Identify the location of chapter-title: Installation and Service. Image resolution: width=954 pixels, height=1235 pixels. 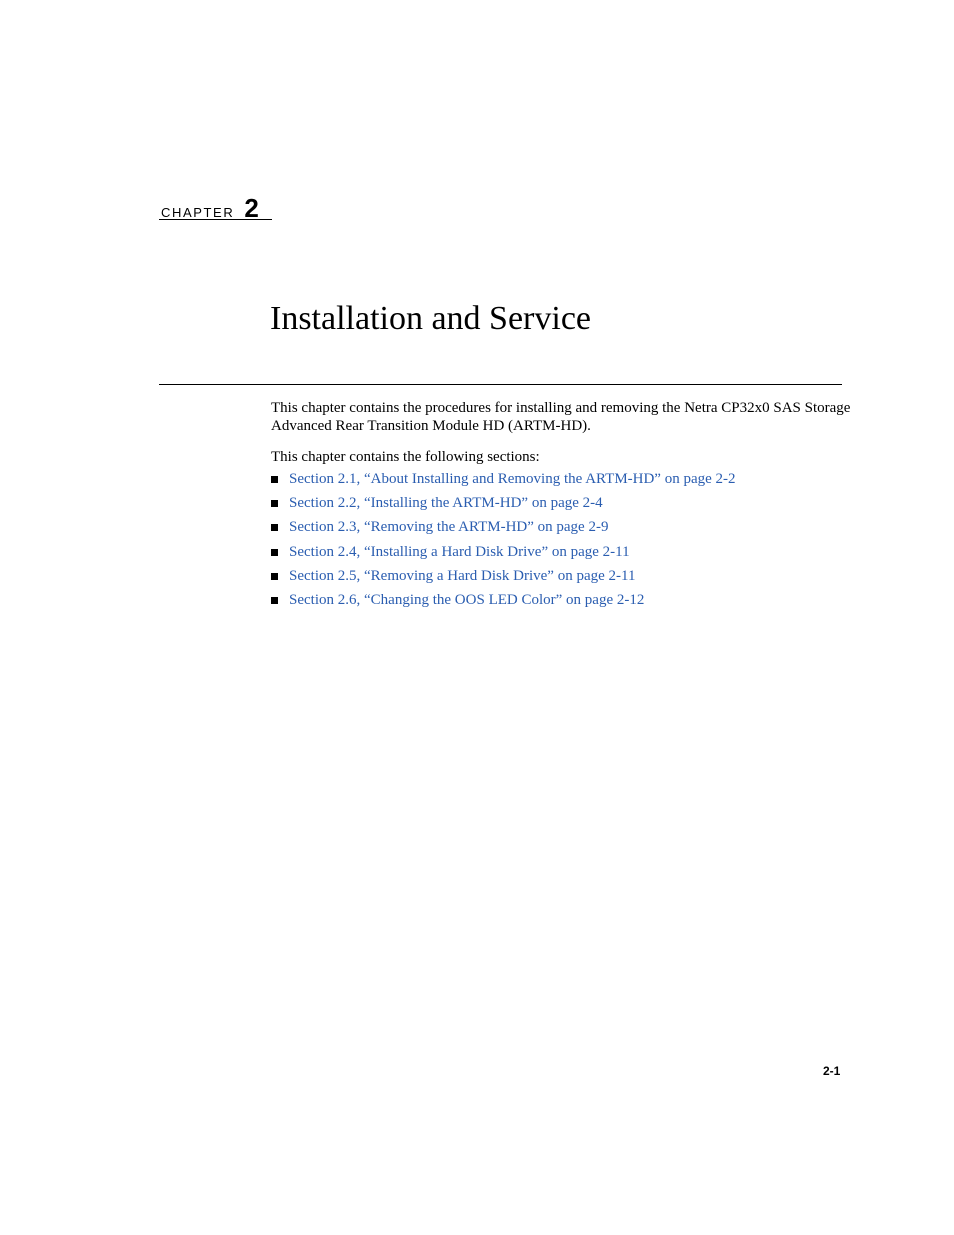
(431, 318).